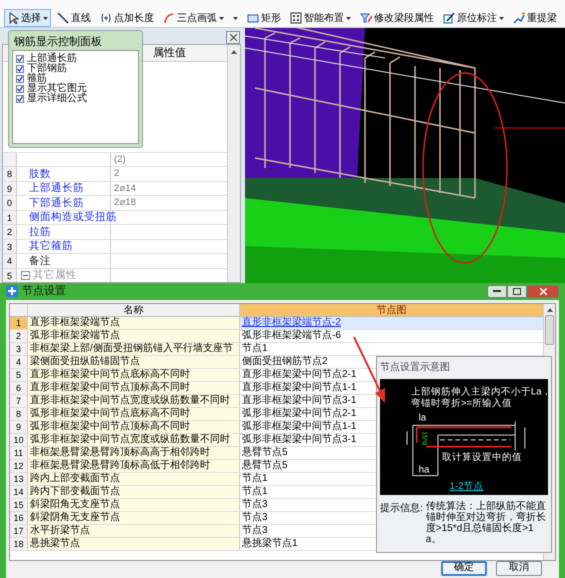 The height and width of the screenshot is (578, 565). Describe the element at coordinates (27, 18) in the screenshot. I see `toolbar-button: 选择` at that location.